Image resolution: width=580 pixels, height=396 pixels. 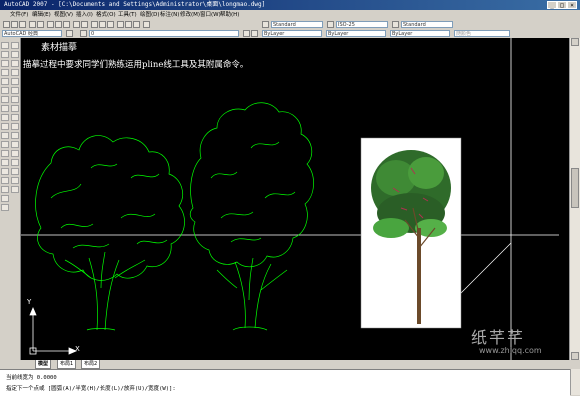 What do you see at coordinates (15, 162) in the screenshot?
I see `join-icon` at bounding box center [15, 162].